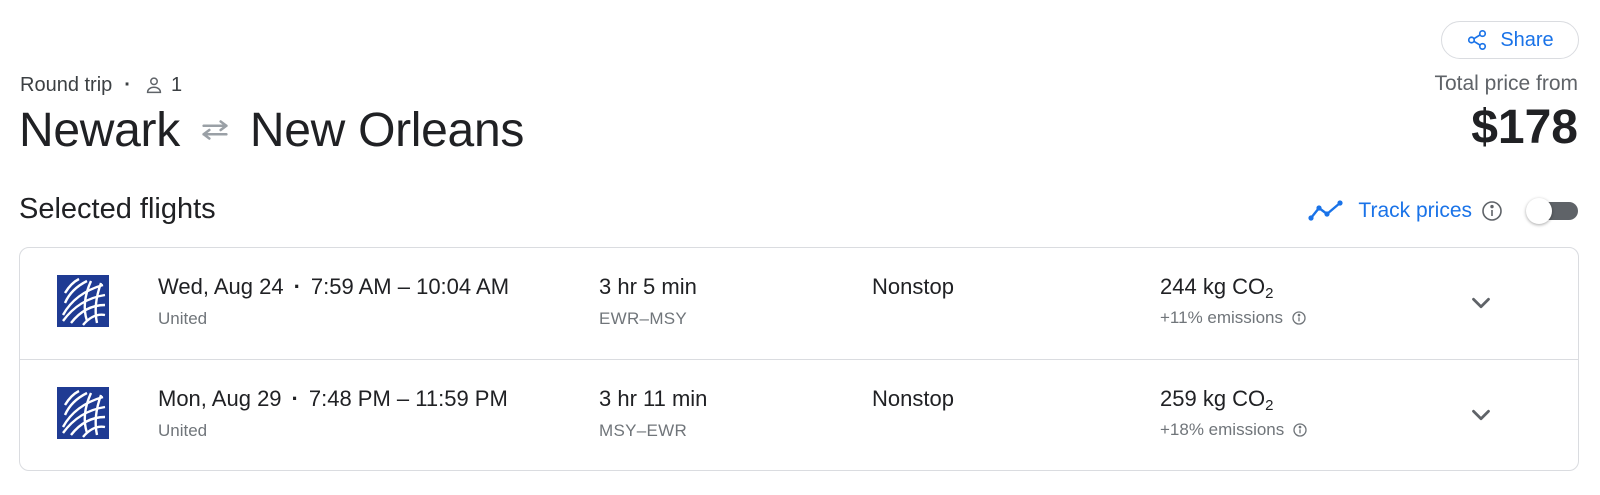 The width and height of the screenshot is (1600, 495). What do you see at coordinates (410, 286) in the screenshot?
I see `flight-time-range: 7:59 AM – 10:04 AM` at bounding box center [410, 286].